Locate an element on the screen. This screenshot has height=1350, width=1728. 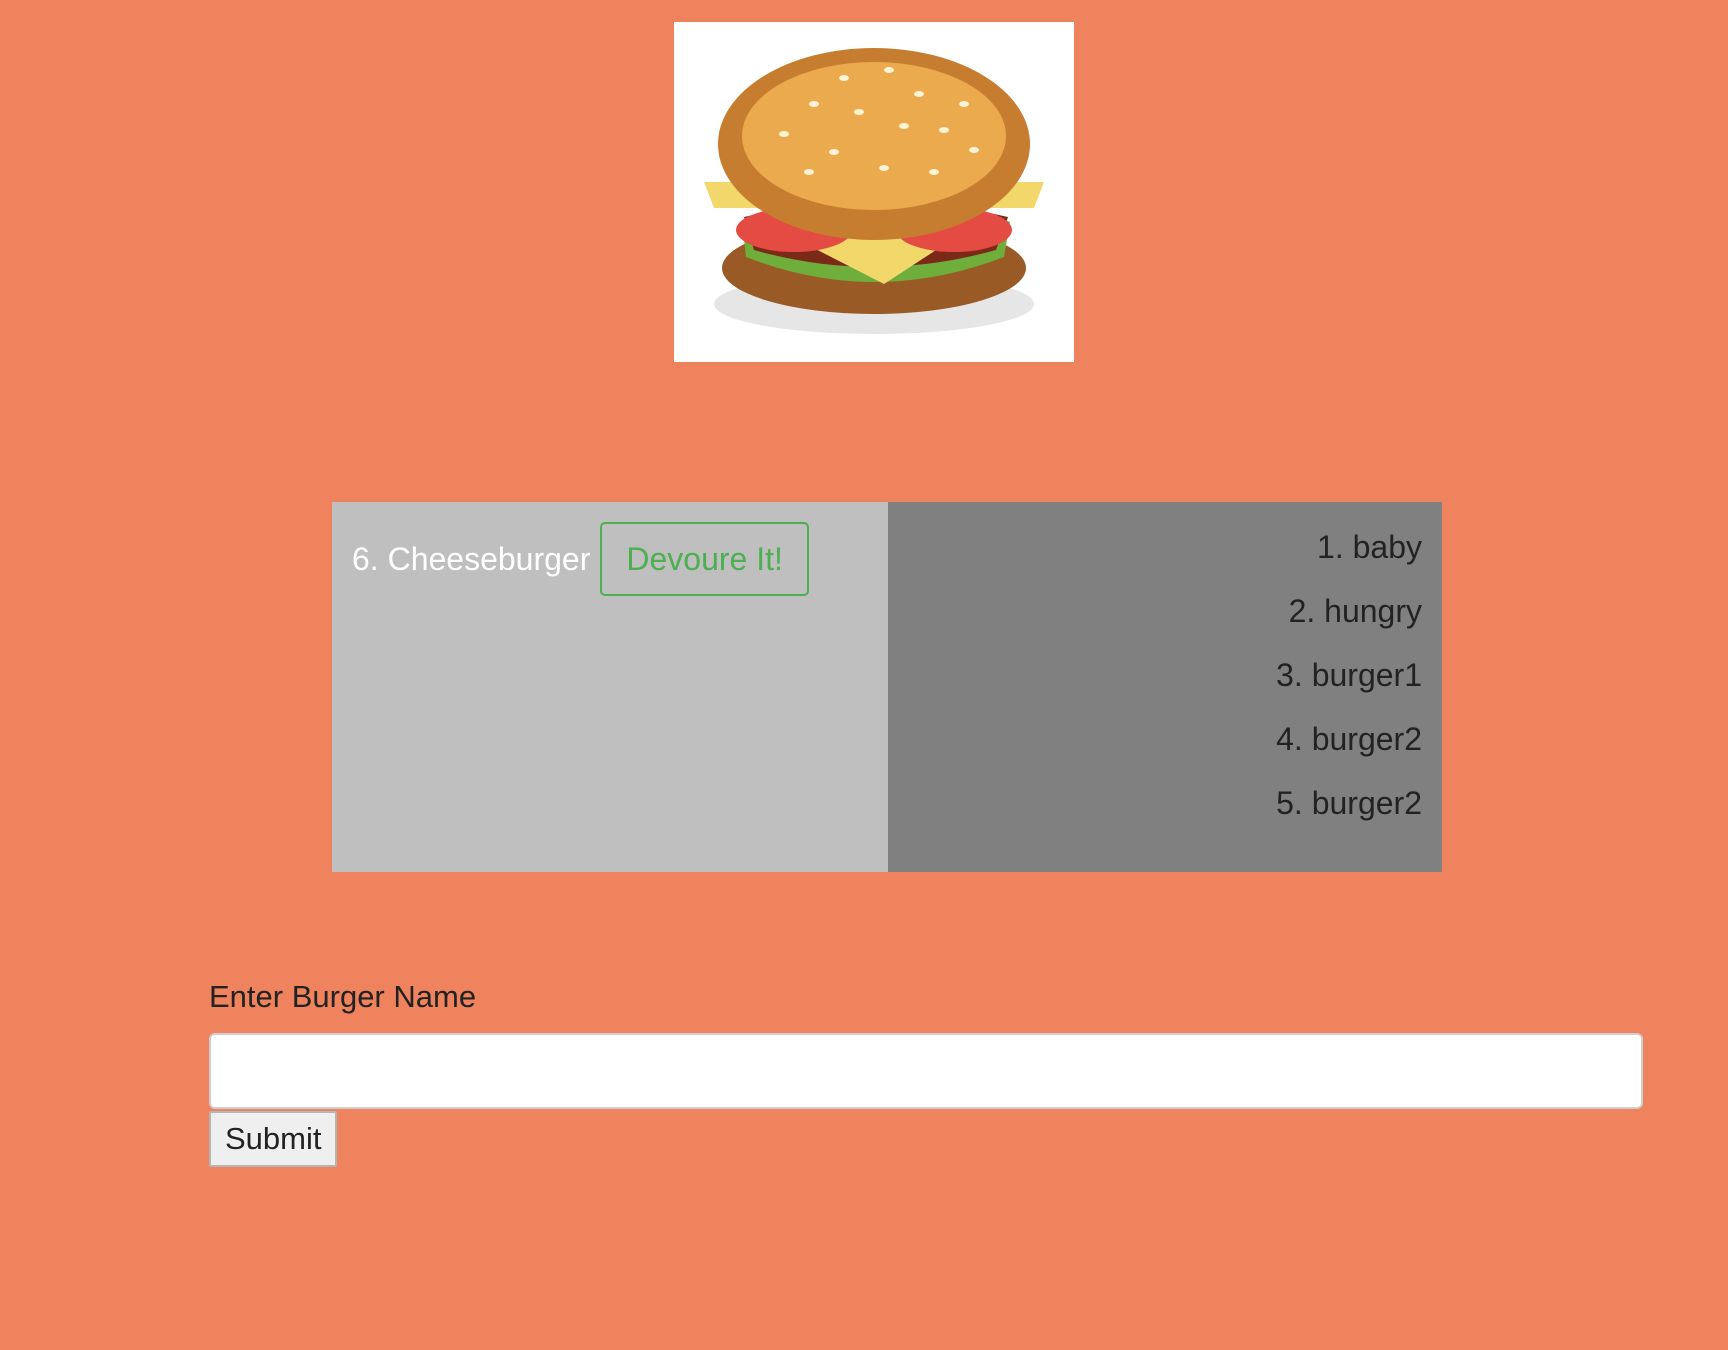
add-burger-form: Enter Burger Name Submit is located at coordinates (926, 1071).